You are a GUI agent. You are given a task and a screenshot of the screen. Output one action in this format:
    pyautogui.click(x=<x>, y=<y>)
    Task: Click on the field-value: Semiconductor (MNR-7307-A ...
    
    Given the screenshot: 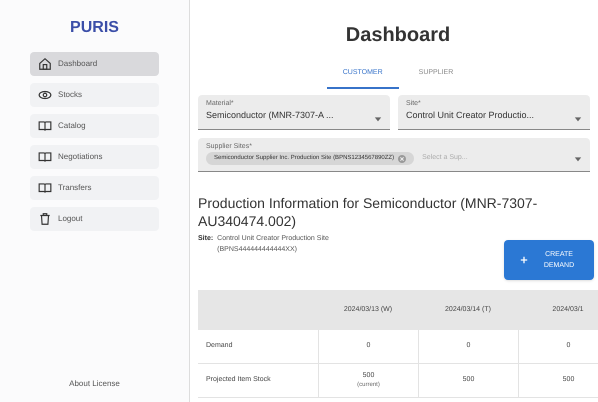 What is the action you would take?
    pyautogui.click(x=270, y=115)
    